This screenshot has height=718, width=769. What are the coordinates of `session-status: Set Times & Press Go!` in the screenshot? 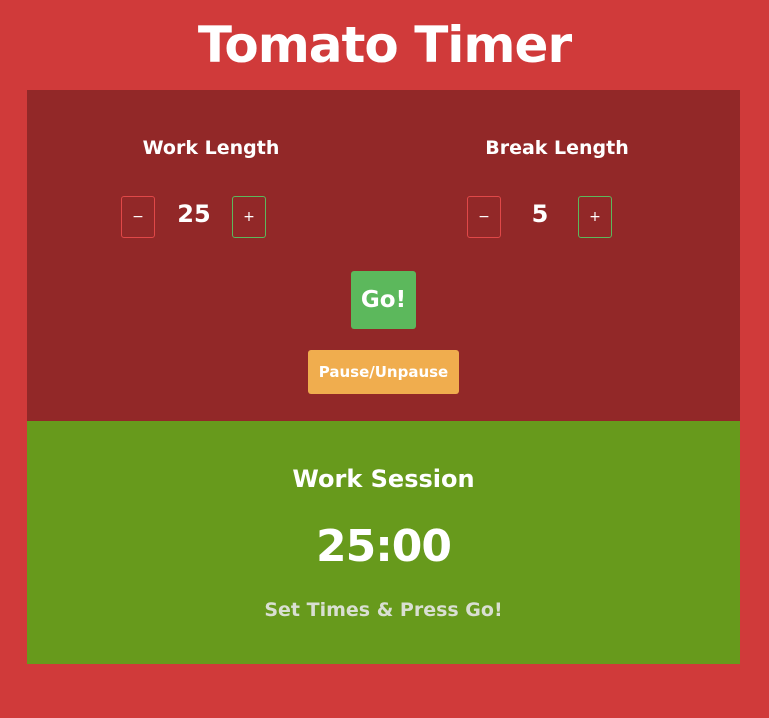 It's located at (383, 610).